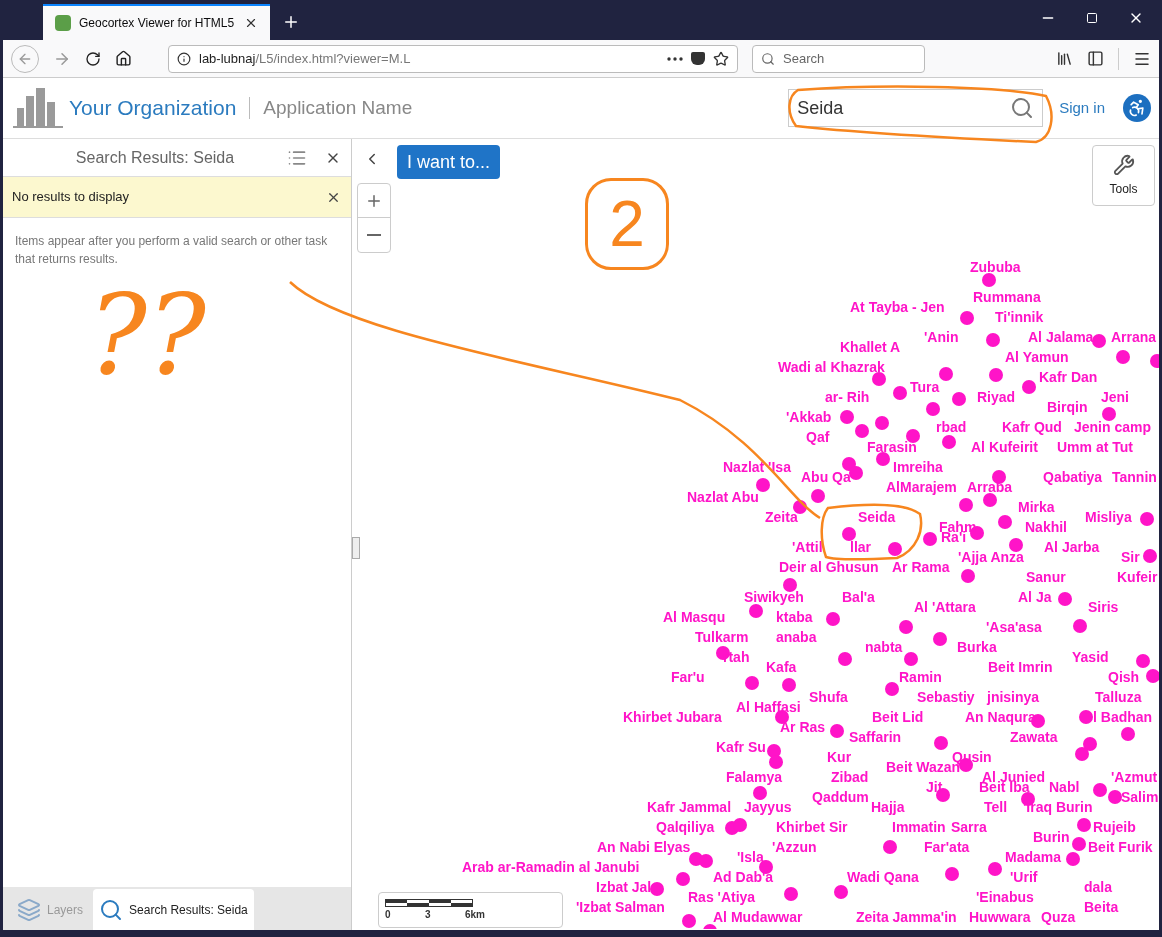  What do you see at coordinates (916, 108) in the screenshot?
I see `place-search-field: Seida` at bounding box center [916, 108].